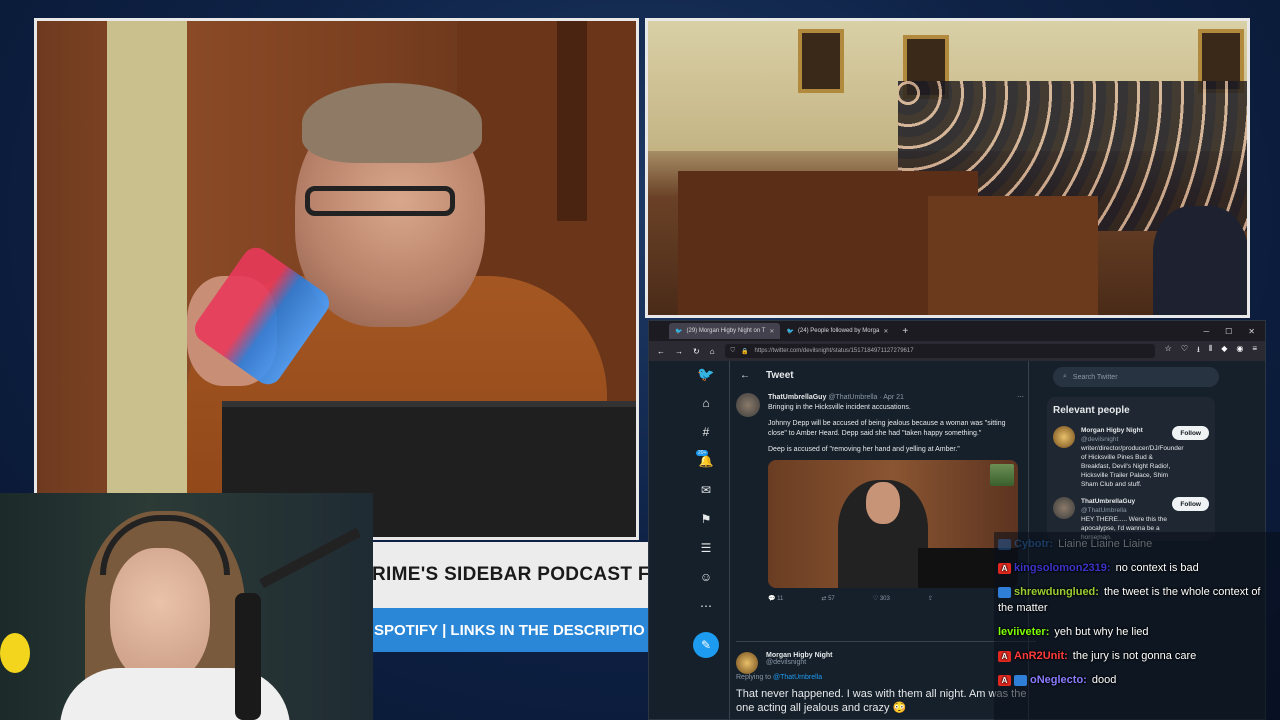 The height and width of the screenshot is (720, 1280). I want to click on reload-icon: ↻, so click(696, 351).